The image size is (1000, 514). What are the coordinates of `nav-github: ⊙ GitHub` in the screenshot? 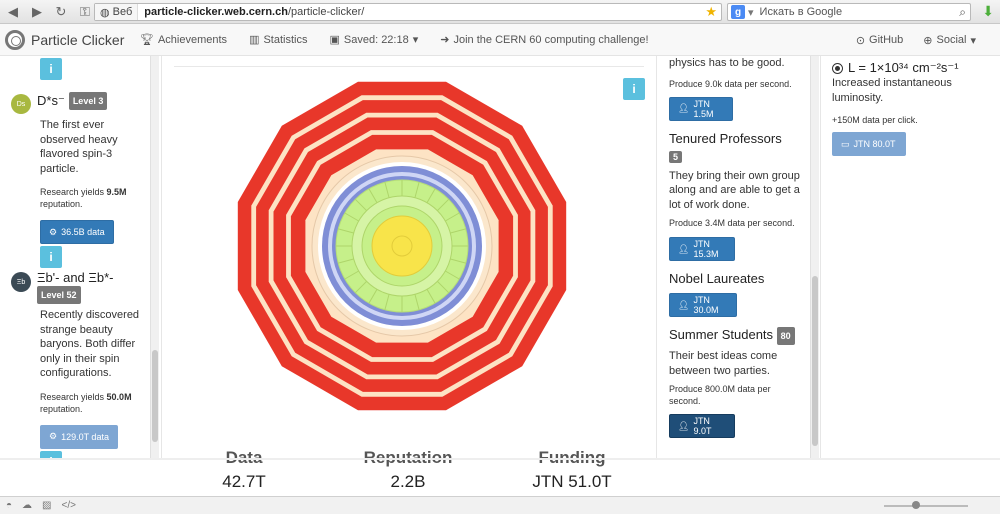 It's located at (879, 40).